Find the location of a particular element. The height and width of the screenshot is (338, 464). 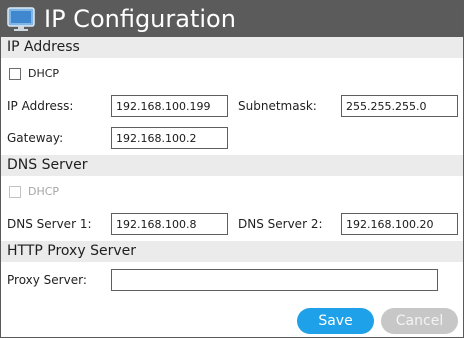

network-monitor-icon is located at coordinates (21, 19).